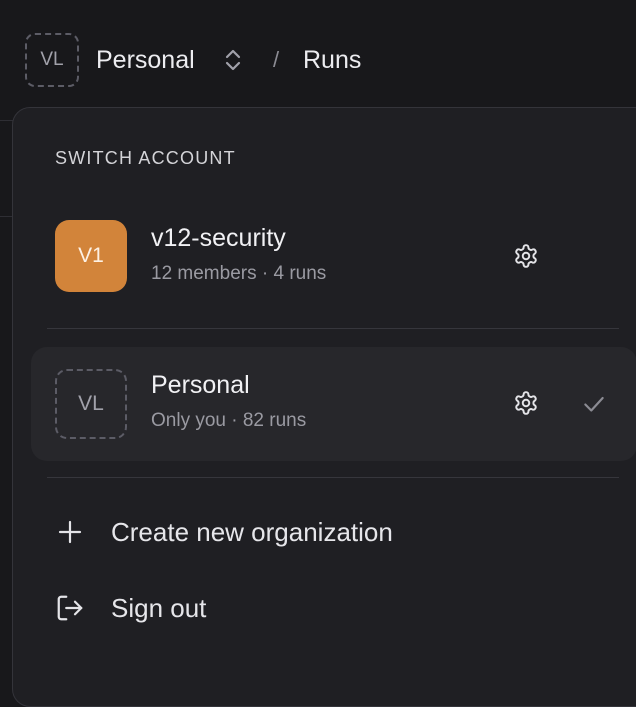 The height and width of the screenshot is (707, 636). I want to click on breadcrumb-page-title: Runs, so click(332, 60).